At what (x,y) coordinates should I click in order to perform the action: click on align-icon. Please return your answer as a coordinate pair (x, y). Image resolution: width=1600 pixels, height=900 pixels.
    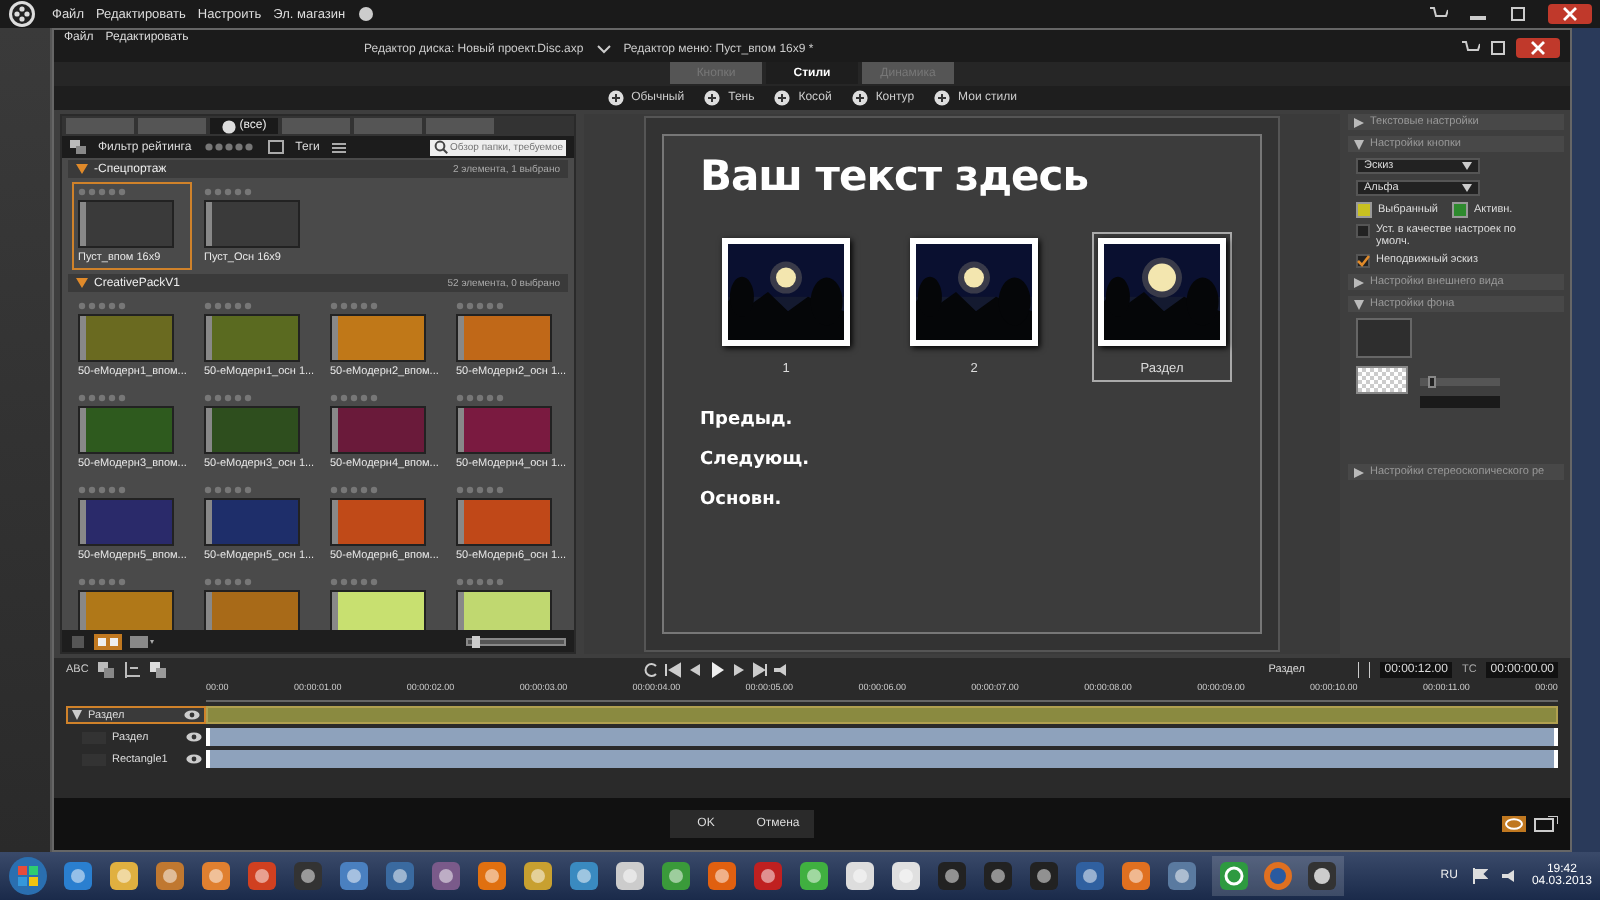
    Looking at the image, I should click on (132, 670).